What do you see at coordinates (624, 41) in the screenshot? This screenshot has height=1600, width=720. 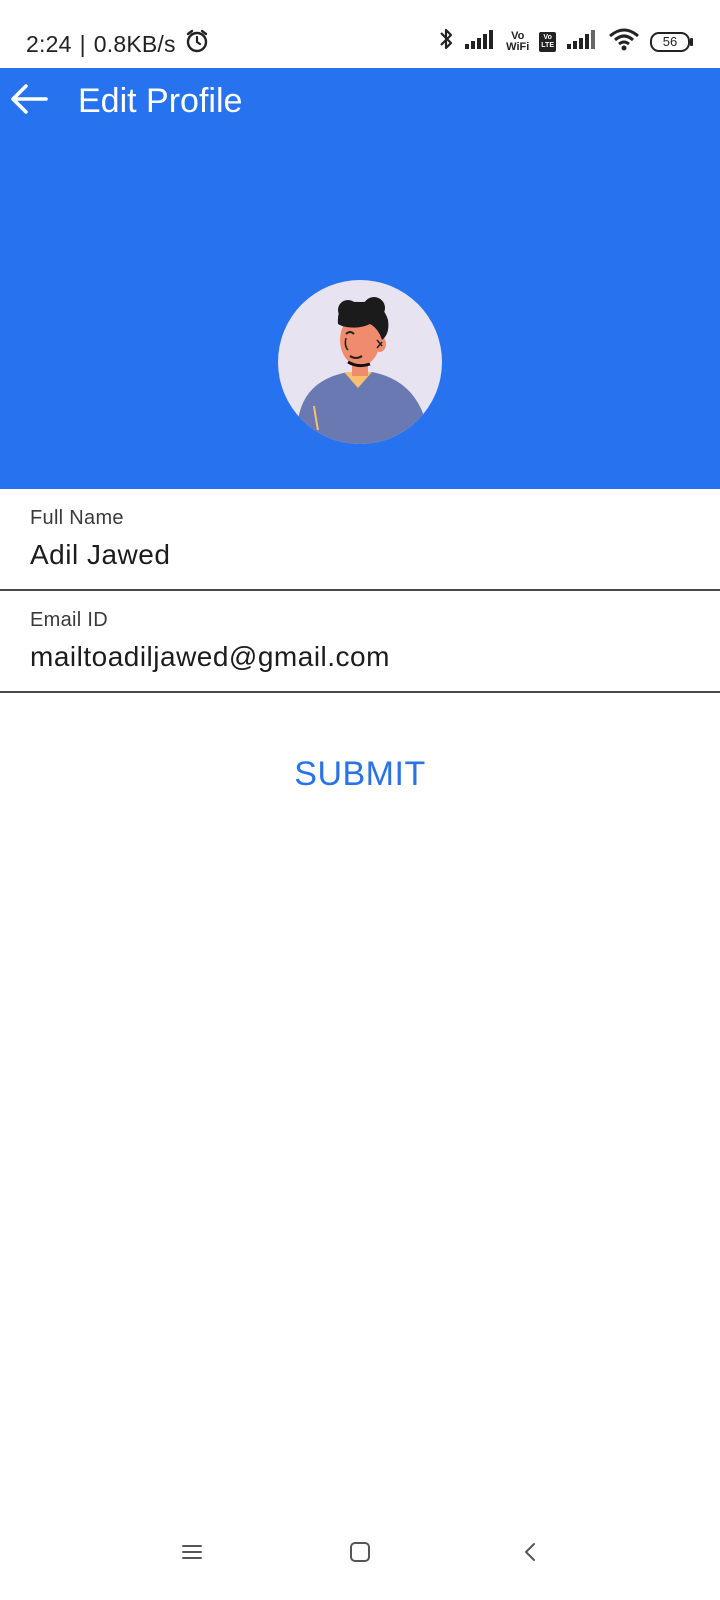 I see `wifi-icon` at bounding box center [624, 41].